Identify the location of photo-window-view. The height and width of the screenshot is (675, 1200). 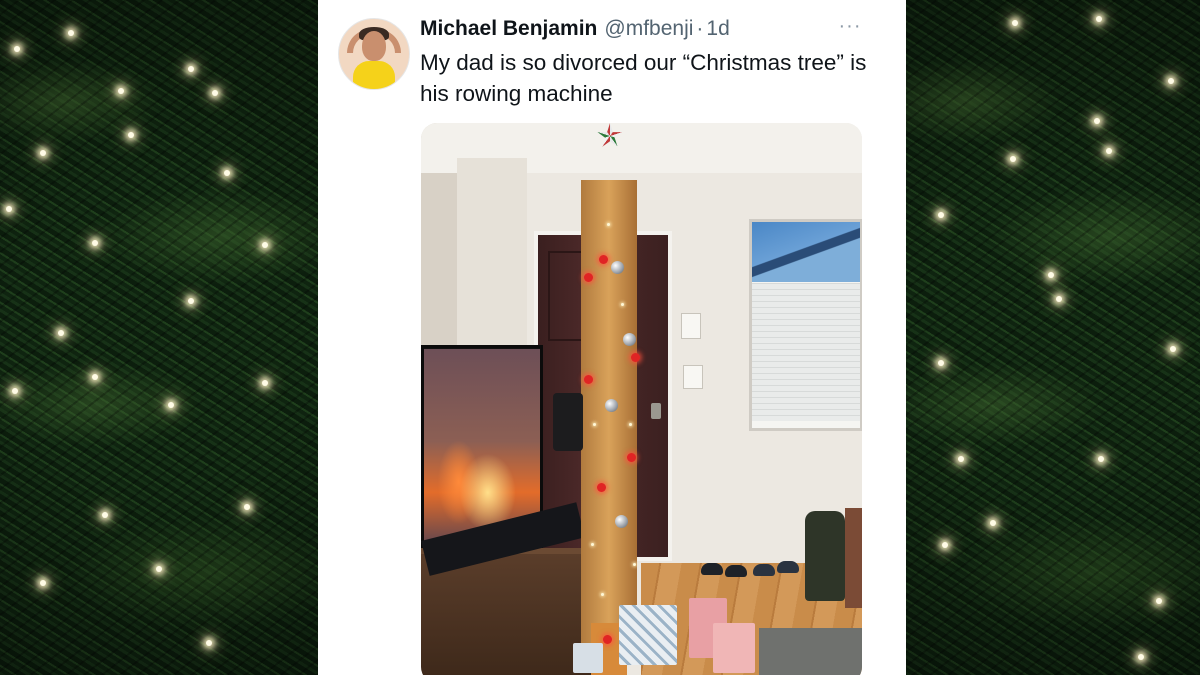
(806, 252).